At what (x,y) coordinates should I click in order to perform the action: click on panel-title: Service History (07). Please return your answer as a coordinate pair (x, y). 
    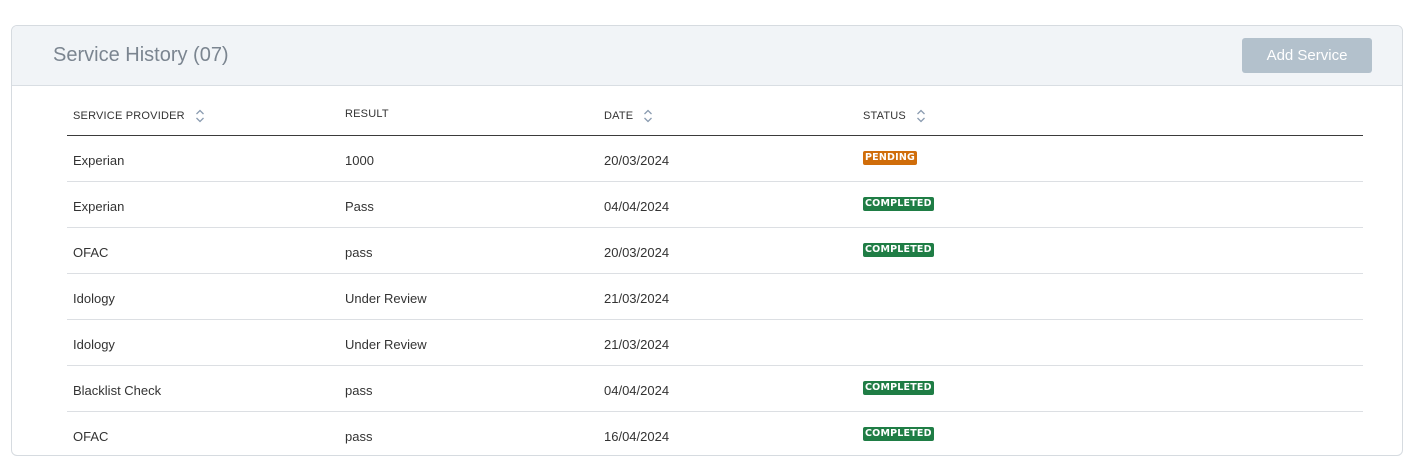
    Looking at the image, I should click on (141, 55).